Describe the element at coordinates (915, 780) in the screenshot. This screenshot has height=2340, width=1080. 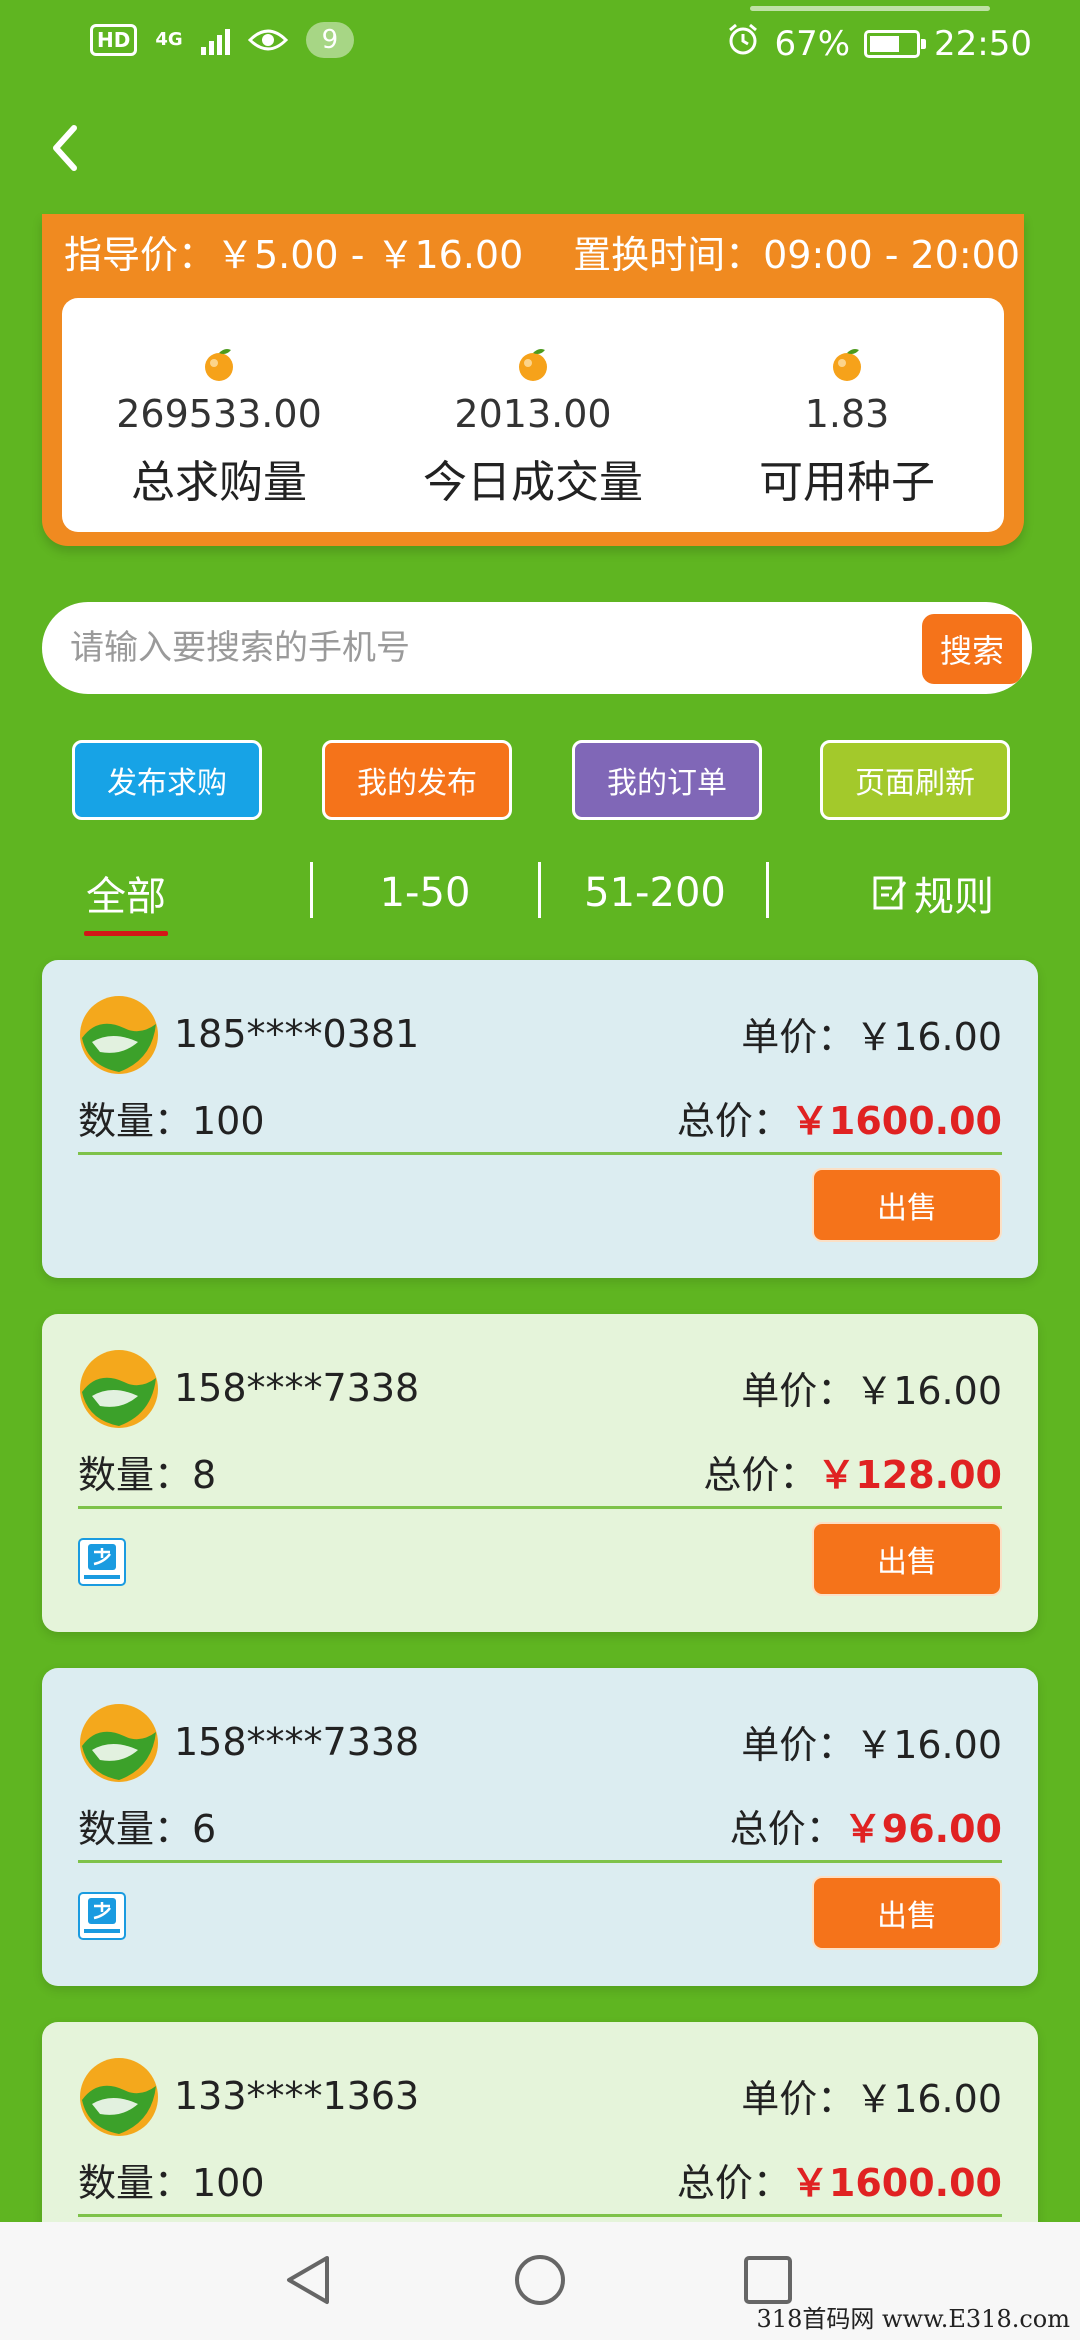
I see `refresh-page-button: 页面刷新` at that location.